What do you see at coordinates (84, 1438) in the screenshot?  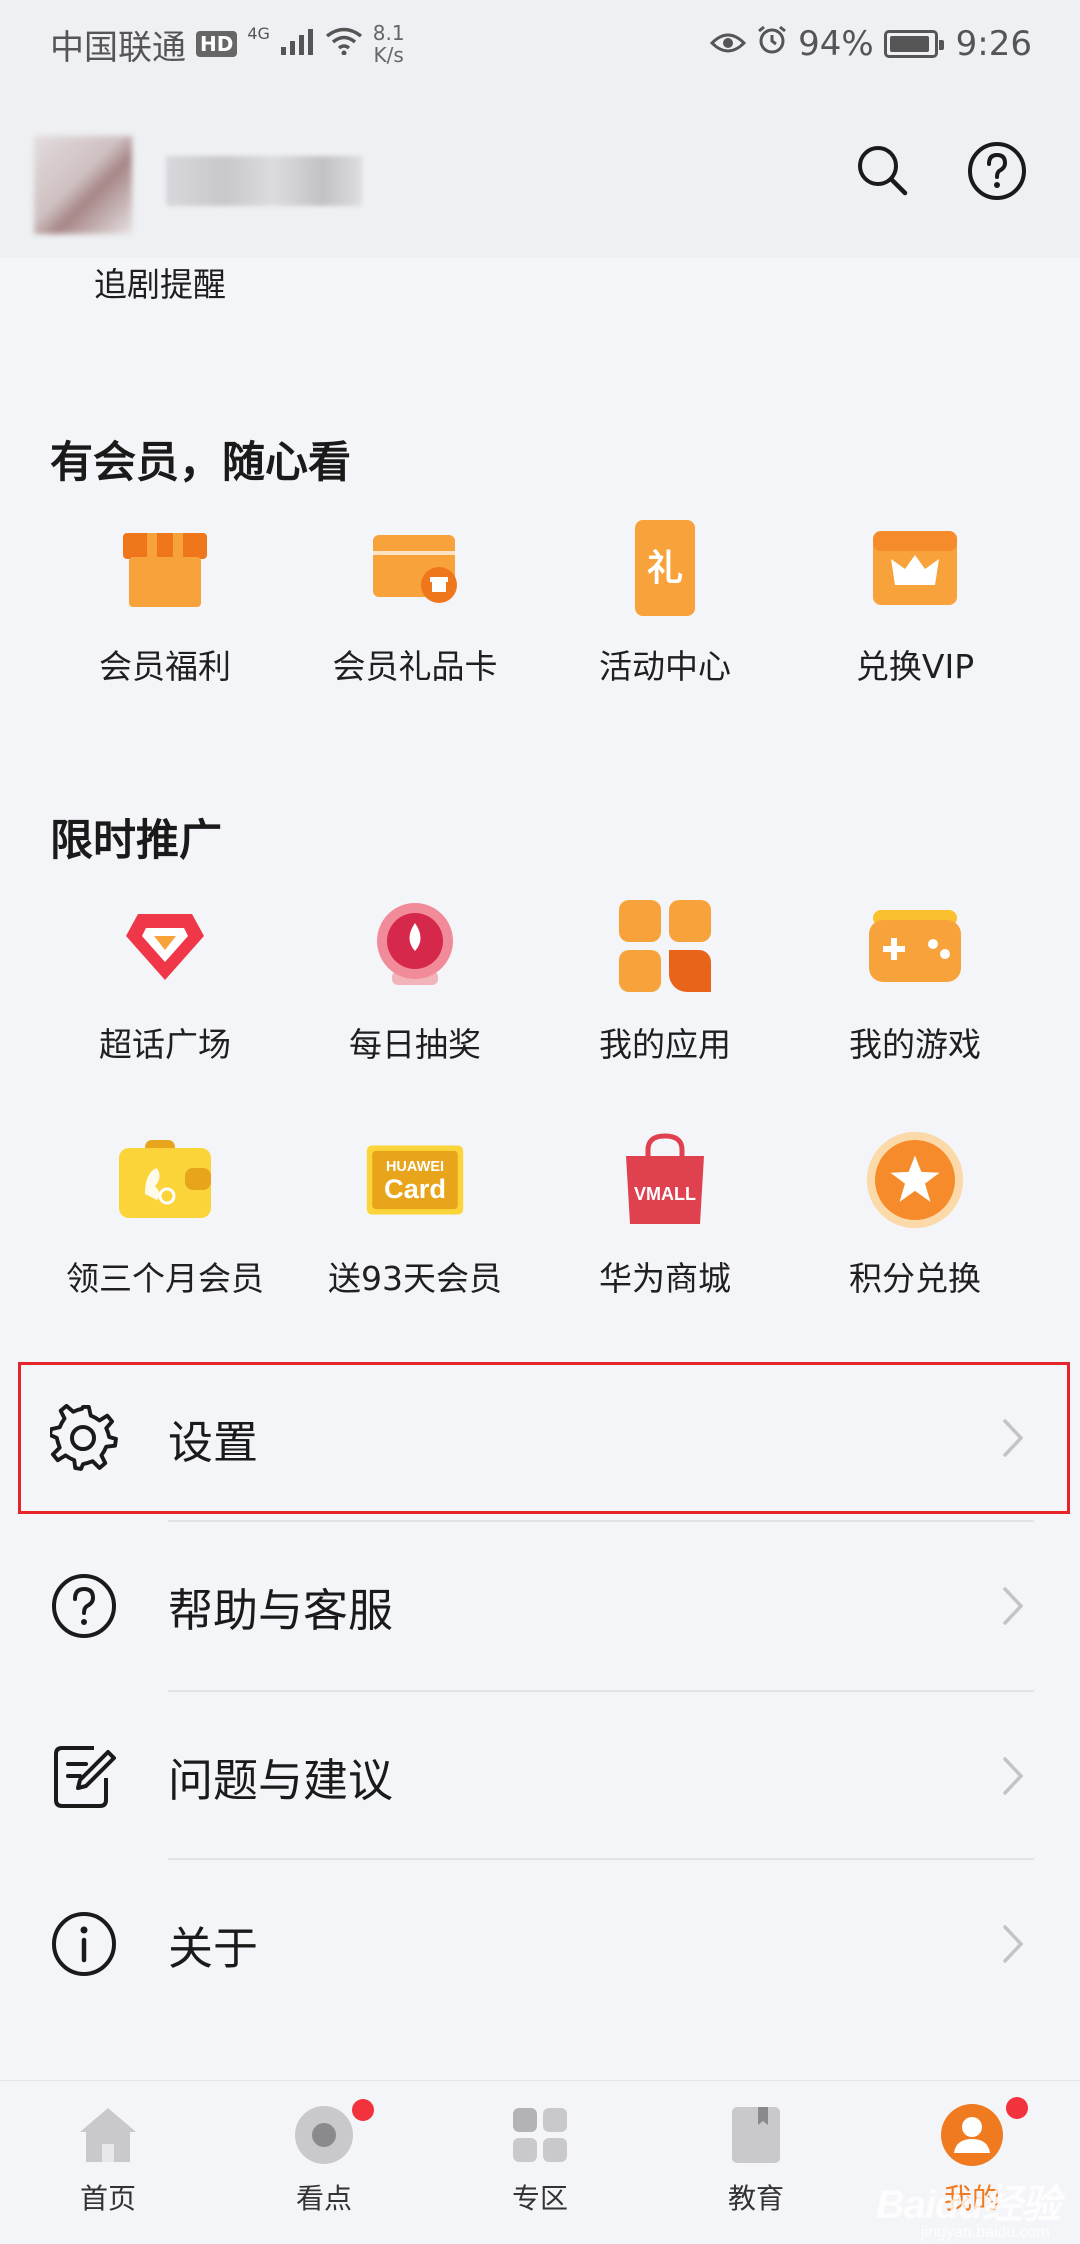 I see `gear-icon` at bounding box center [84, 1438].